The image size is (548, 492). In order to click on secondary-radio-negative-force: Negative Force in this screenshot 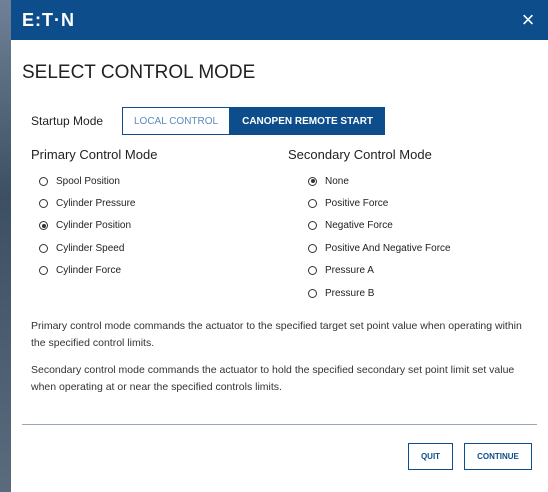, I will do `click(379, 226)`.